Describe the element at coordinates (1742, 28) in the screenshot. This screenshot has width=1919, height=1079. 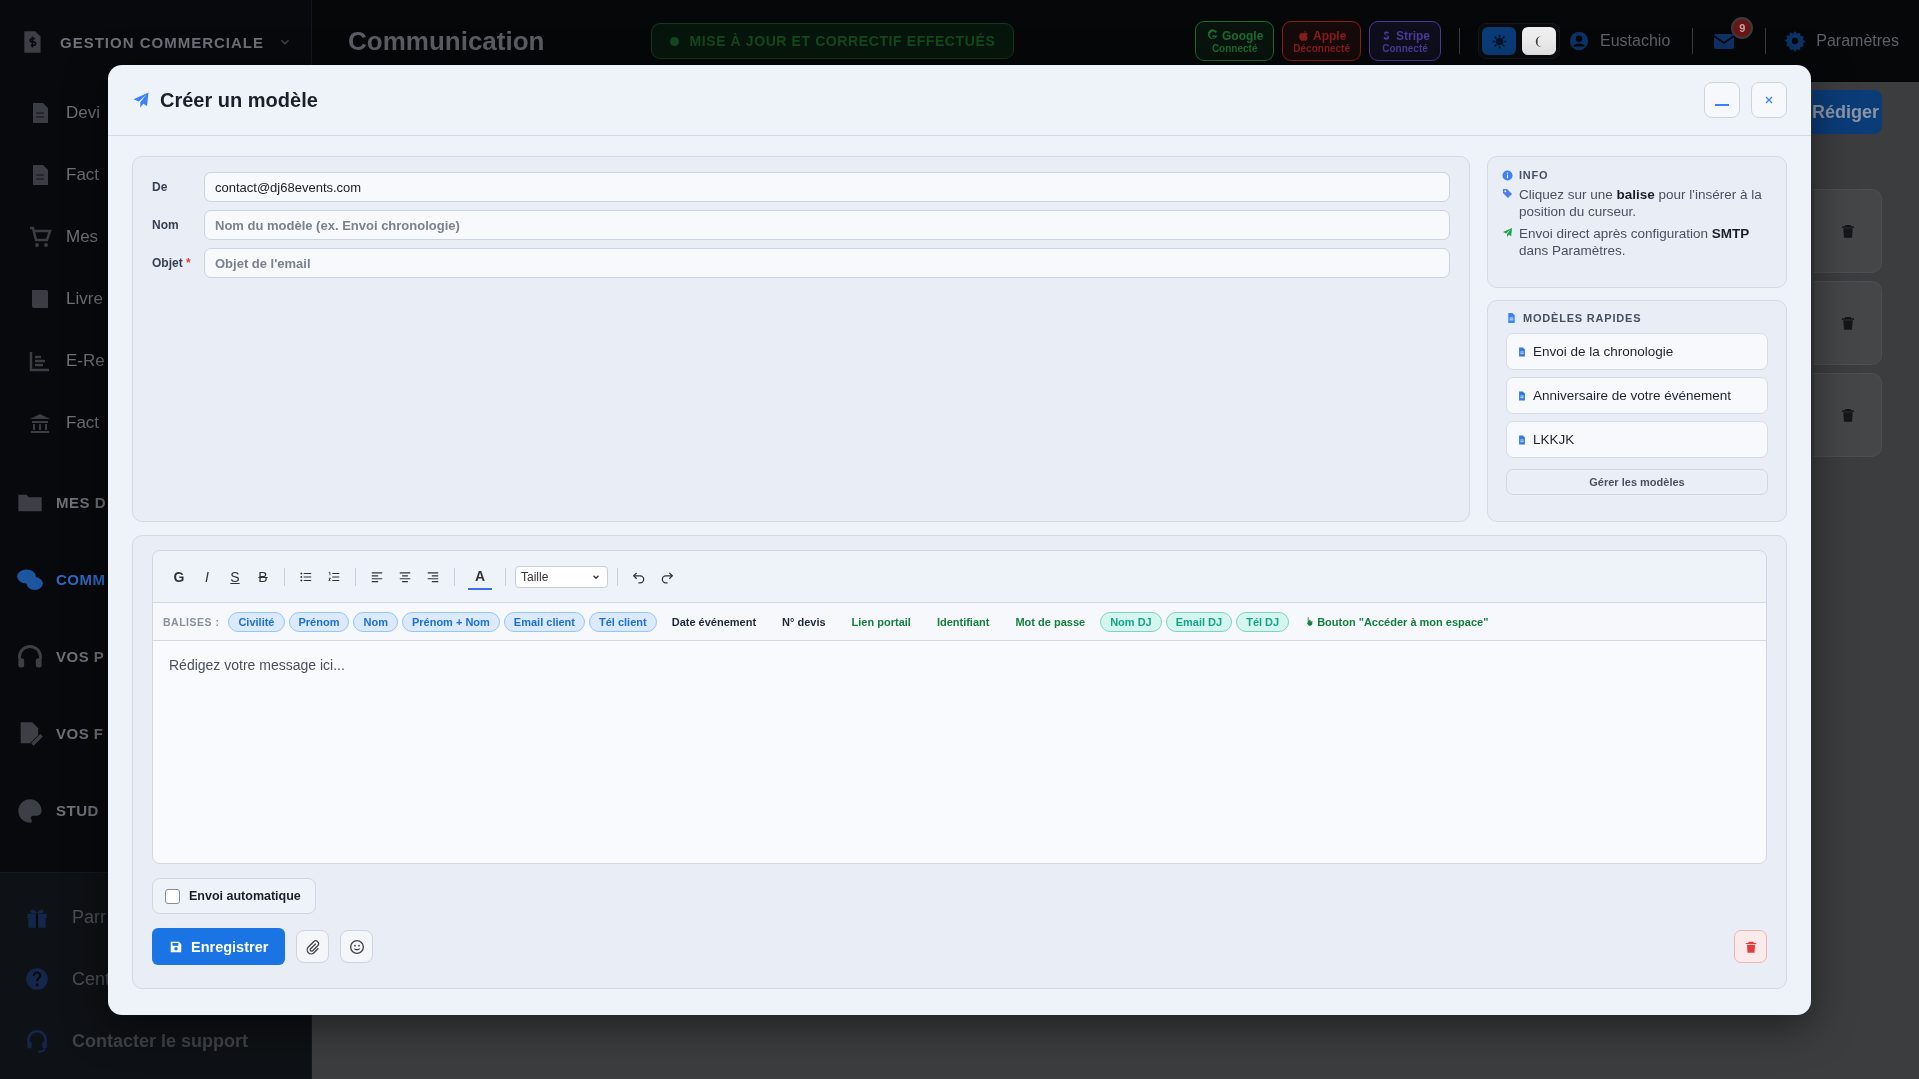
I see `notification-badge: 9` at that location.